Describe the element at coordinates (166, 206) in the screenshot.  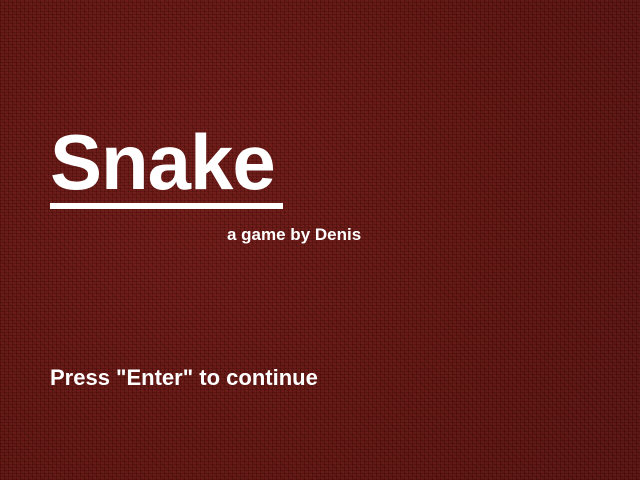
I see `title-underline` at that location.